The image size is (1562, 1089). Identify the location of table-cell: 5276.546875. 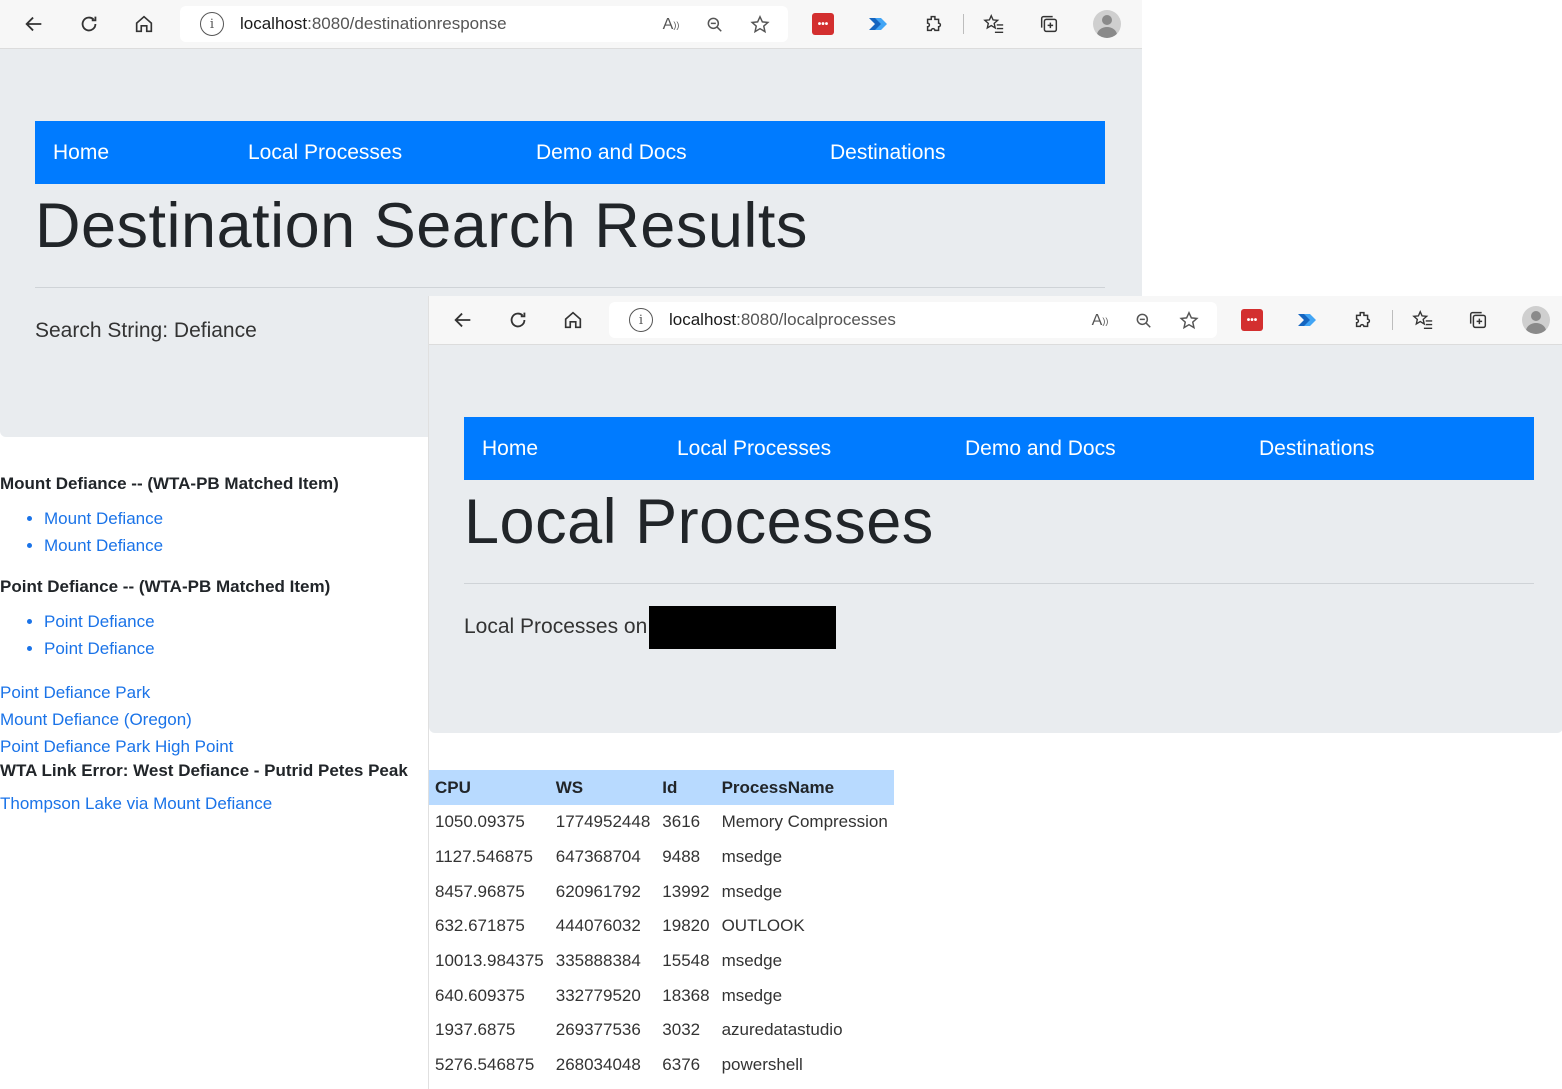
(485, 1065).